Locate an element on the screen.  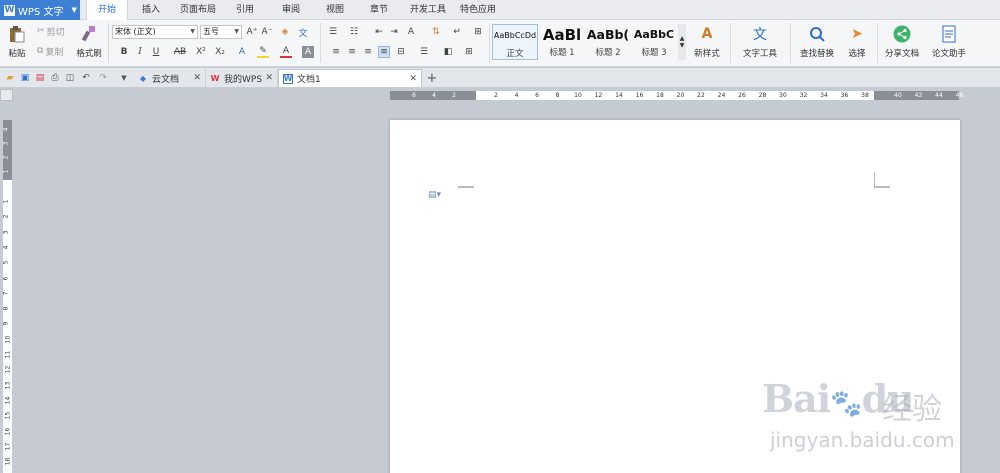
format-painter-label: 格式刷 is located at coordinates (89, 54).